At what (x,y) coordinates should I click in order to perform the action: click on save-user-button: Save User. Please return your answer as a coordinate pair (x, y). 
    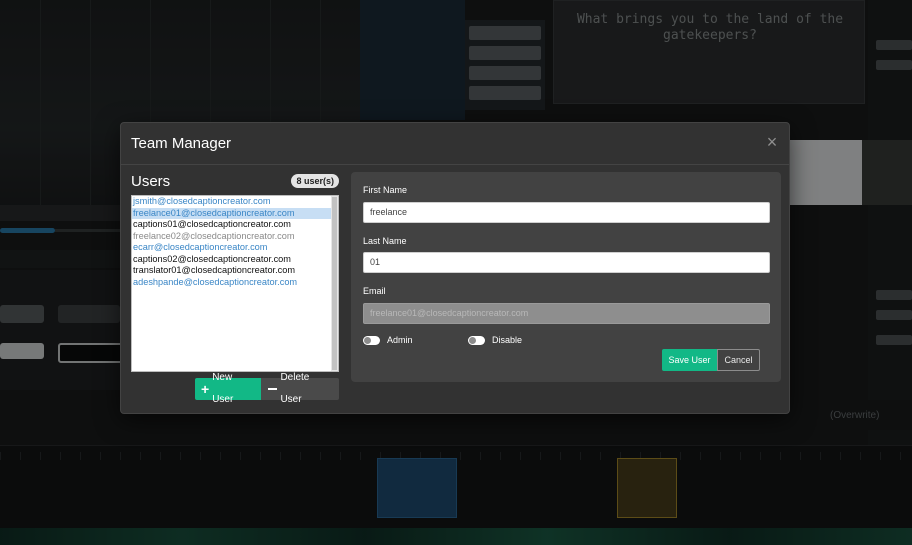
    Looking at the image, I should click on (689, 360).